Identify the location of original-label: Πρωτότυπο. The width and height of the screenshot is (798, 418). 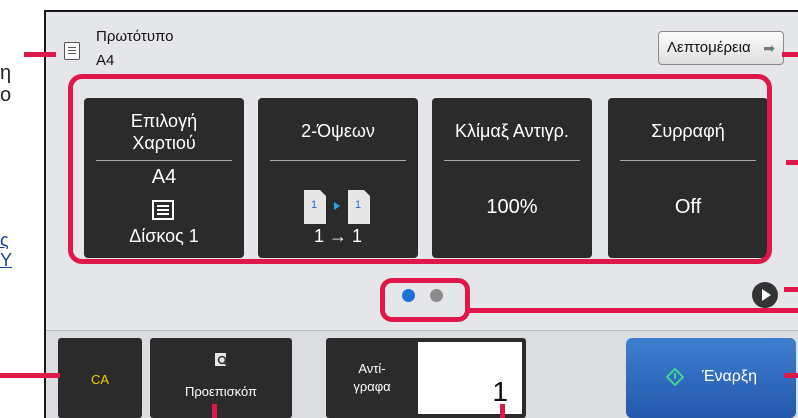
(135, 36).